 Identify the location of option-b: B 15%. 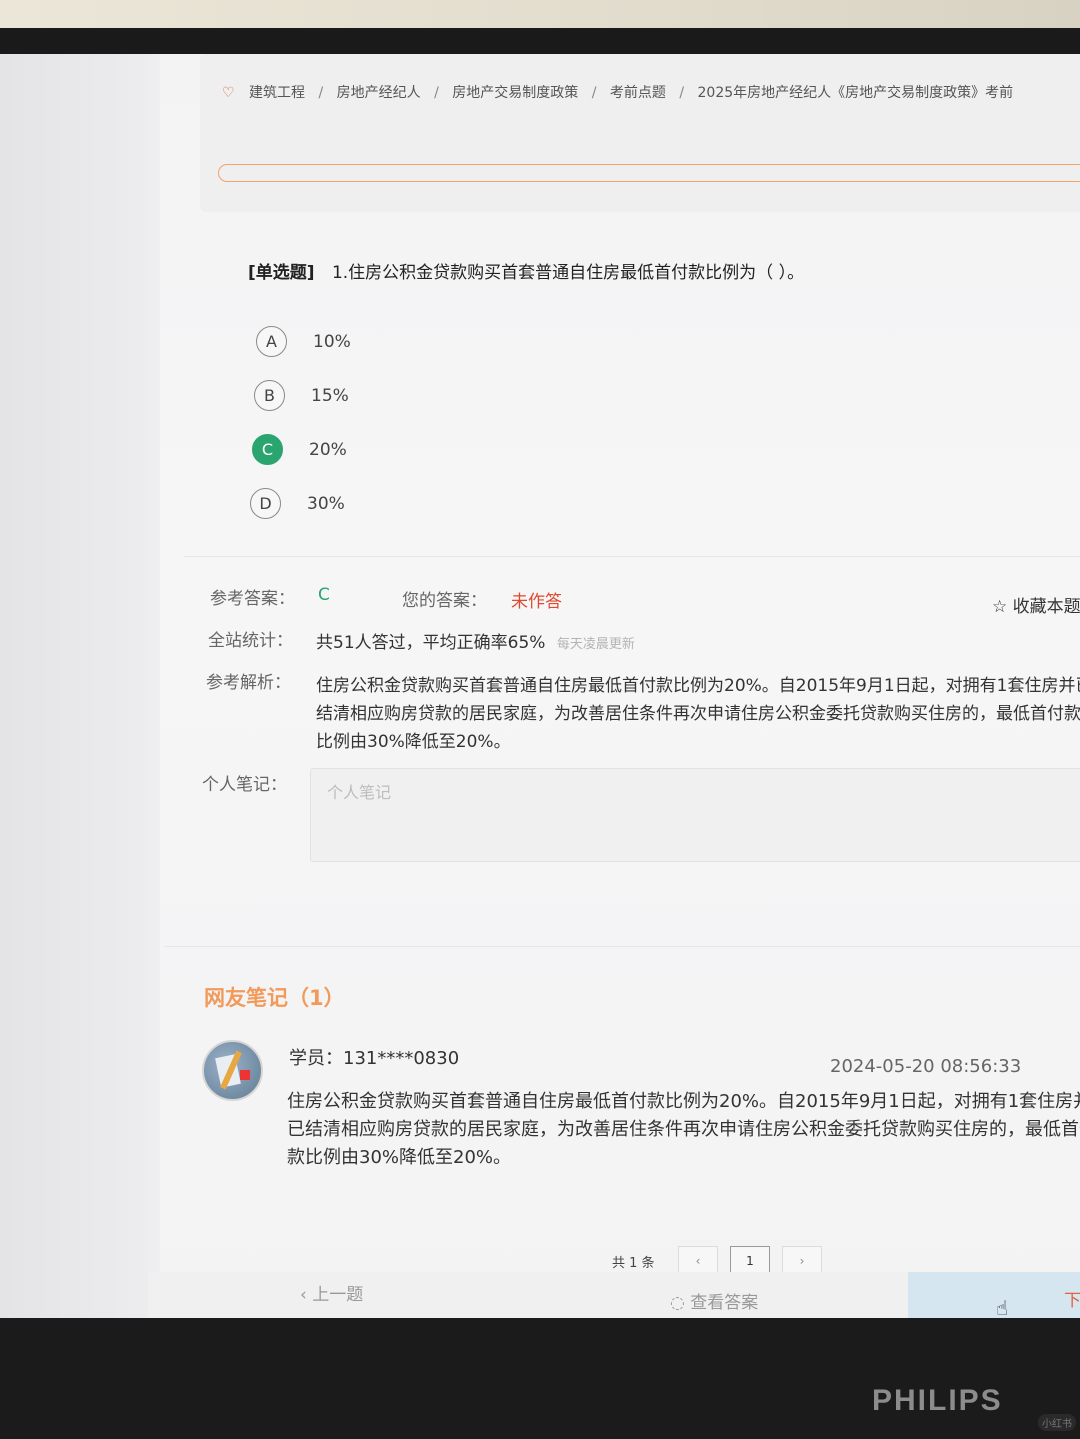
(301, 395).